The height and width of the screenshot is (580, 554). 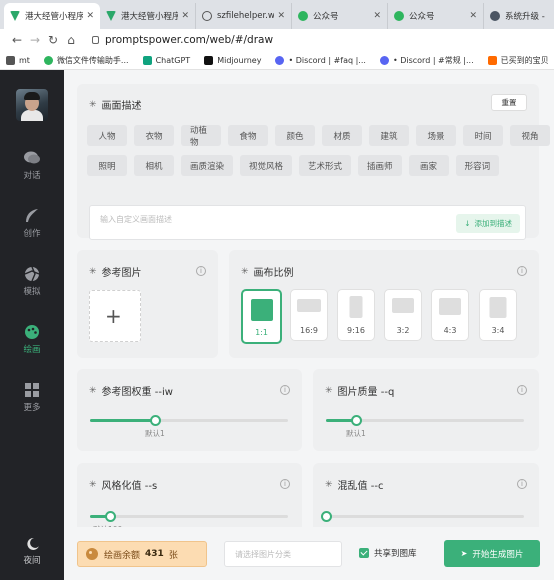 What do you see at coordinates (425, 420) in the screenshot?
I see `quality-slider` at bounding box center [425, 420].